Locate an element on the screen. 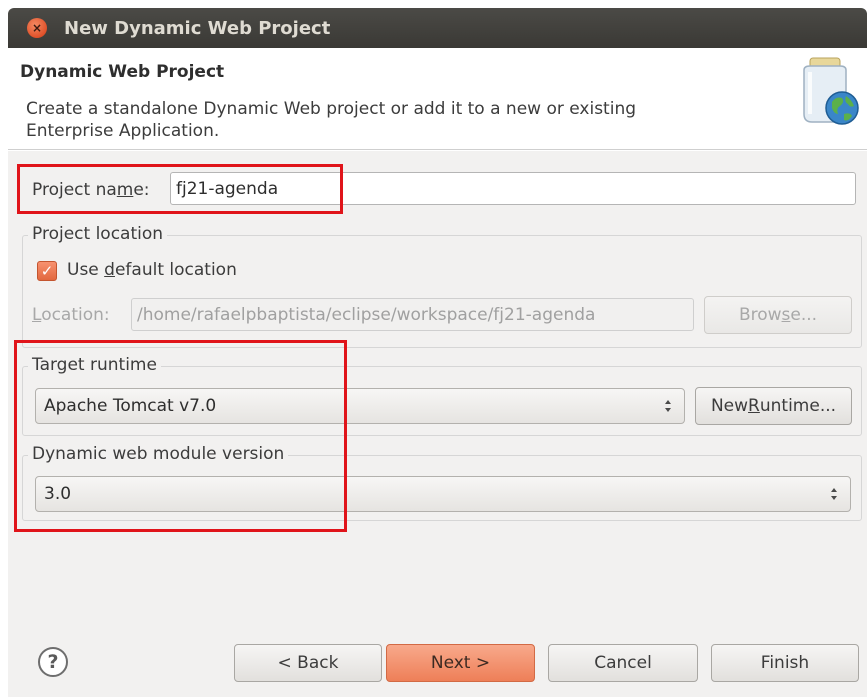 This screenshot has height=697, width=867. target-runtime-title: Target runtime is located at coordinates (94, 365).